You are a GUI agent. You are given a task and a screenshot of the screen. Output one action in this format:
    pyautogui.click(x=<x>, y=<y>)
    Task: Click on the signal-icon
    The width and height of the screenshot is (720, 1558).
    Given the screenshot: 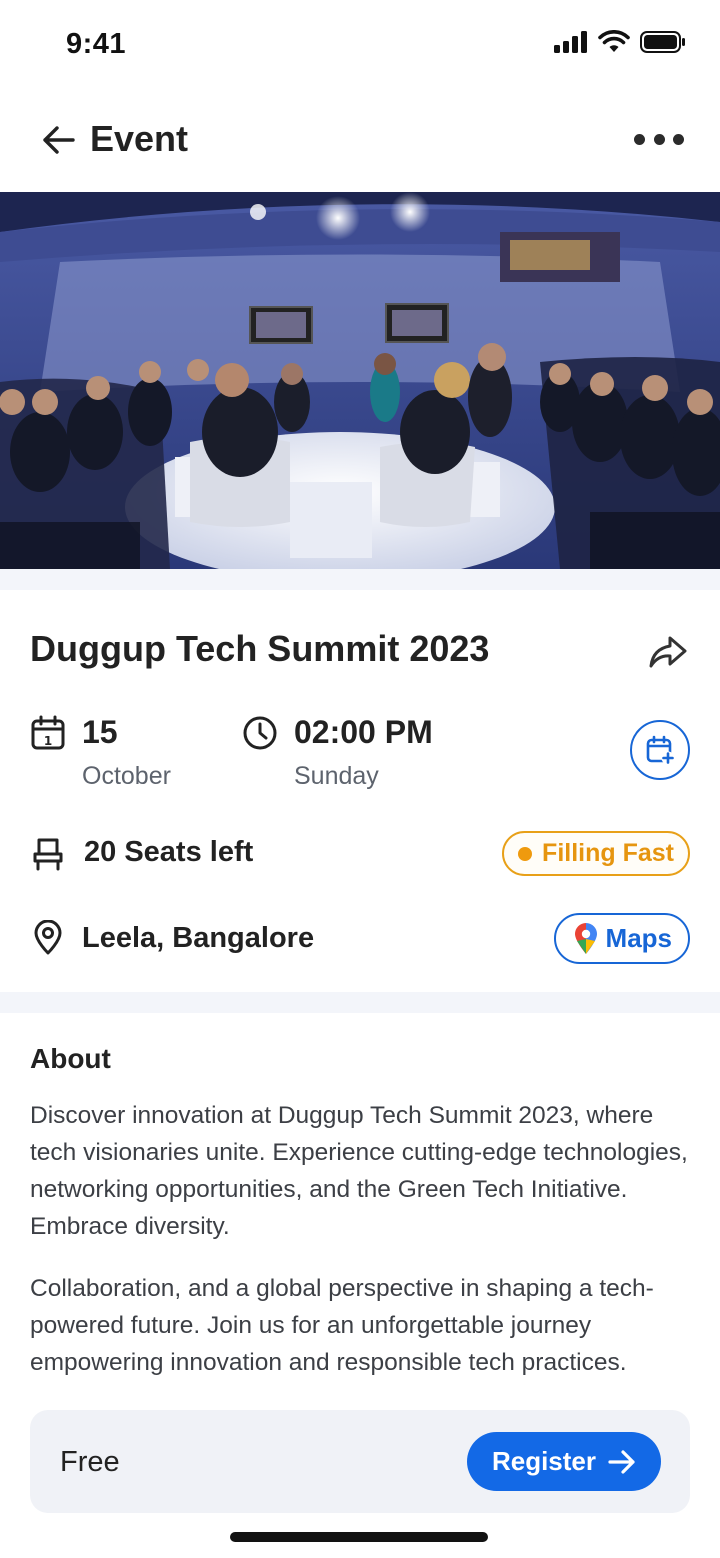 What is the action you would take?
    pyautogui.click(x=570, y=42)
    